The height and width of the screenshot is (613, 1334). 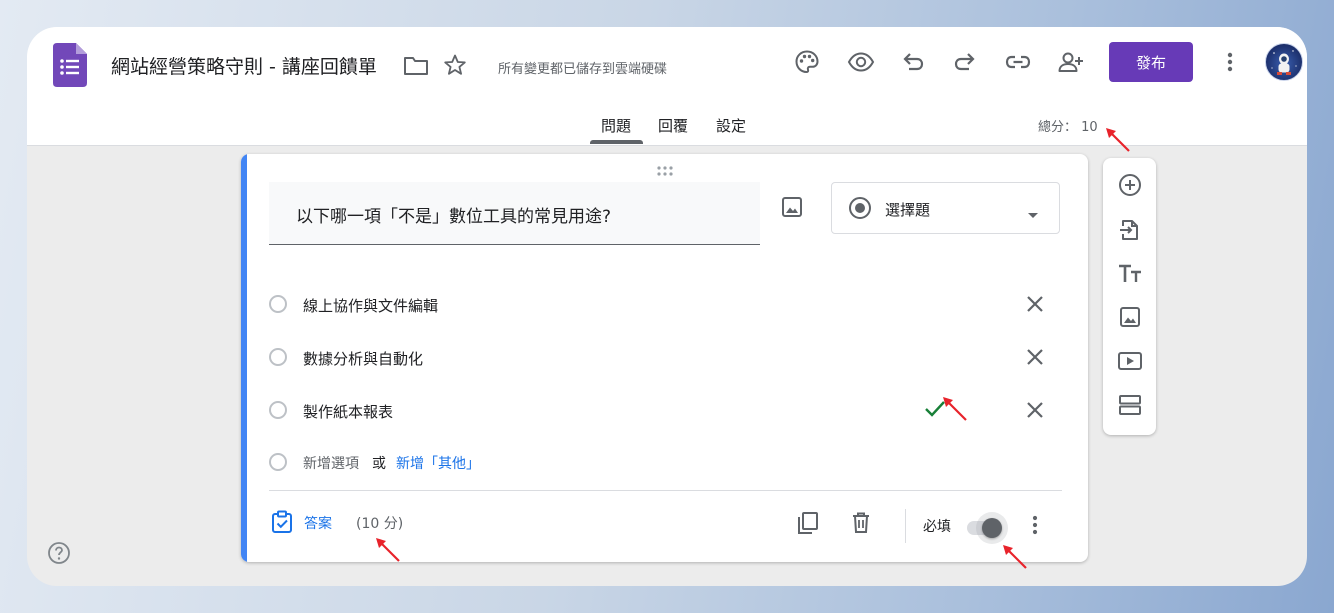 I want to click on add-option-button: 新增選項, so click(x=331, y=463).